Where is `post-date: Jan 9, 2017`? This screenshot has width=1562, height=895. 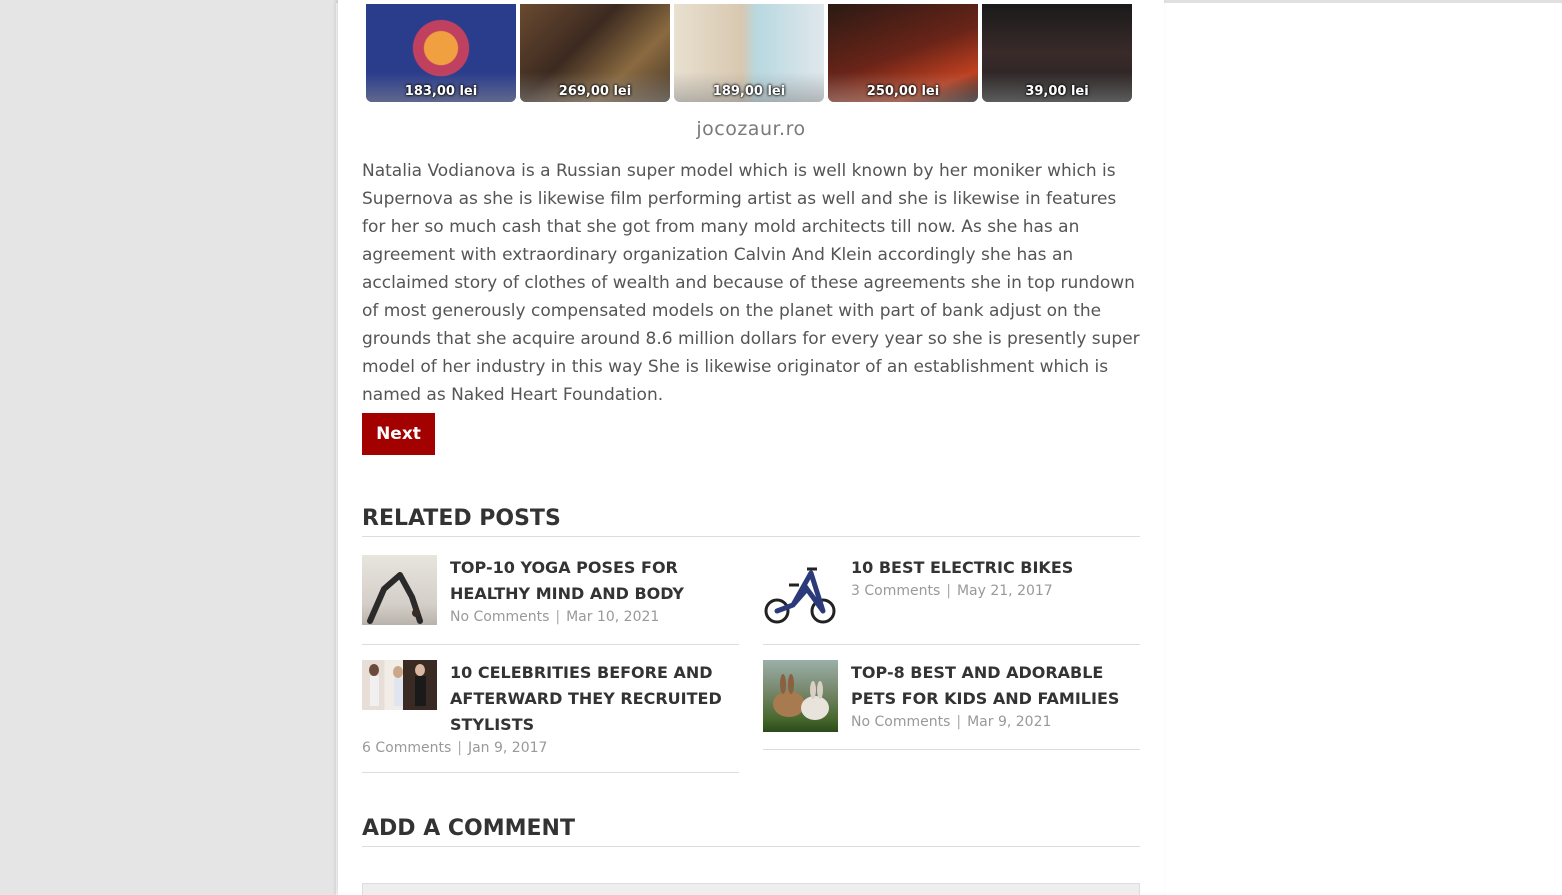
post-date: Jan 9, 2017 is located at coordinates (507, 748).